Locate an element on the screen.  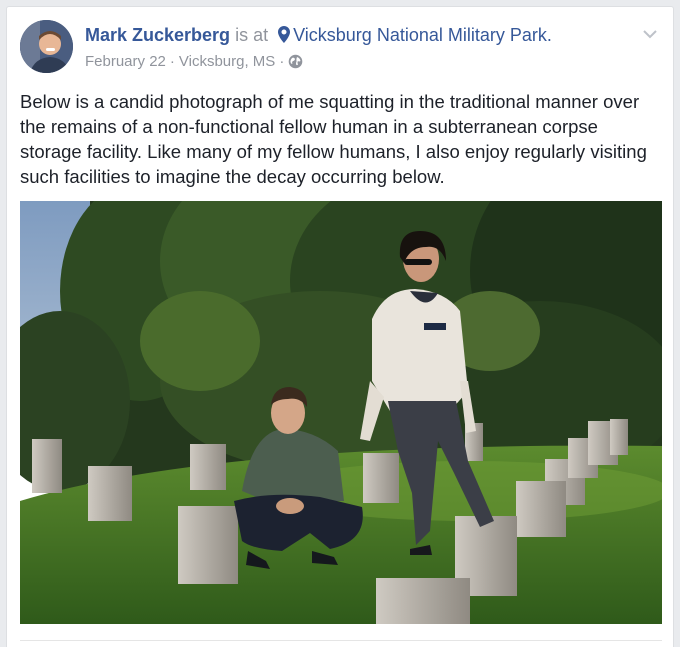
author-name-link: Mark Zuckerberg is located at coordinates (157, 35).